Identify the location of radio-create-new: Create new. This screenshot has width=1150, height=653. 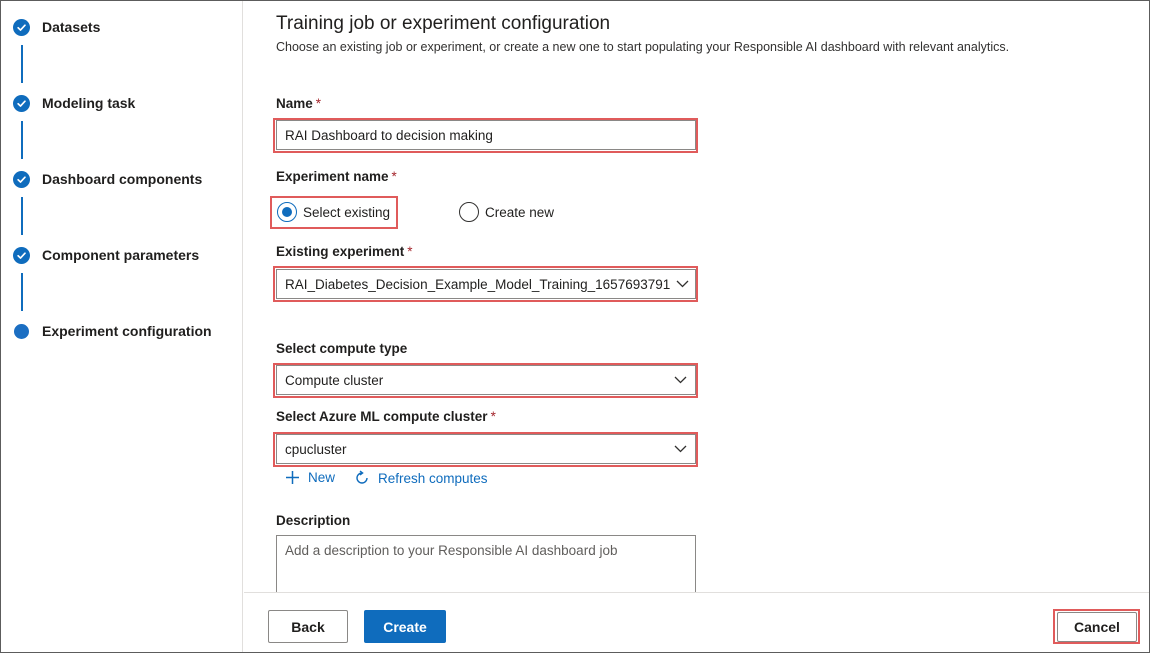
(506, 212).